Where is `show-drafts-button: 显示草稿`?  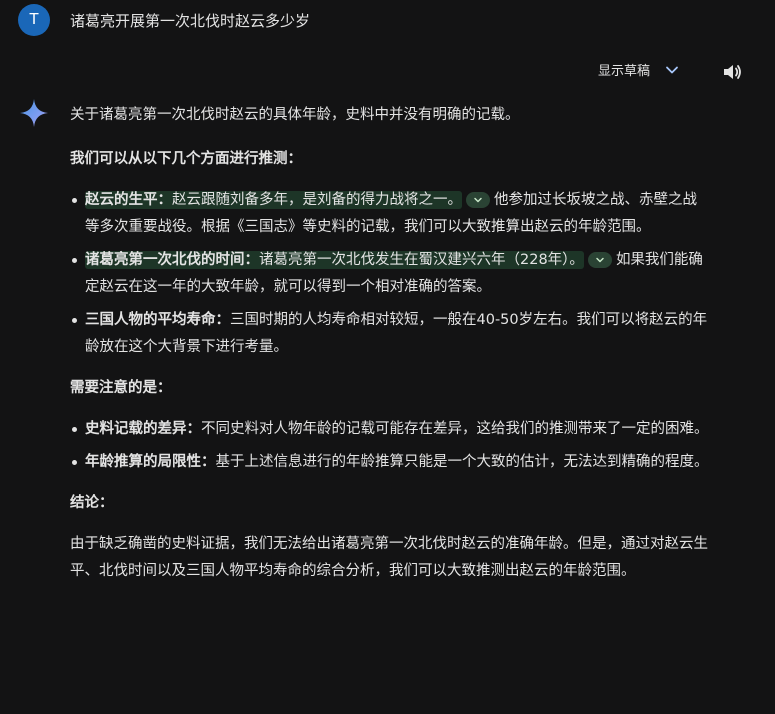 show-drafts-button: 显示草稿 is located at coordinates (639, 69).